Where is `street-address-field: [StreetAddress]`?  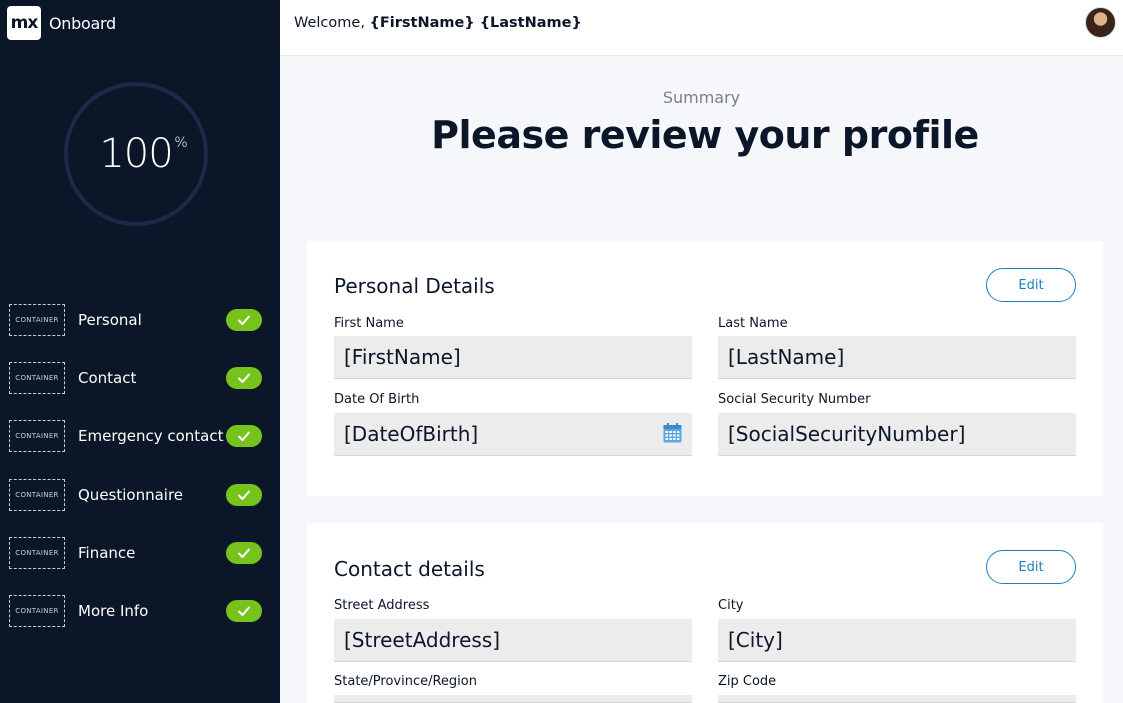
street-address-field: [StreetAddress] is located at coordinates (513, 640).